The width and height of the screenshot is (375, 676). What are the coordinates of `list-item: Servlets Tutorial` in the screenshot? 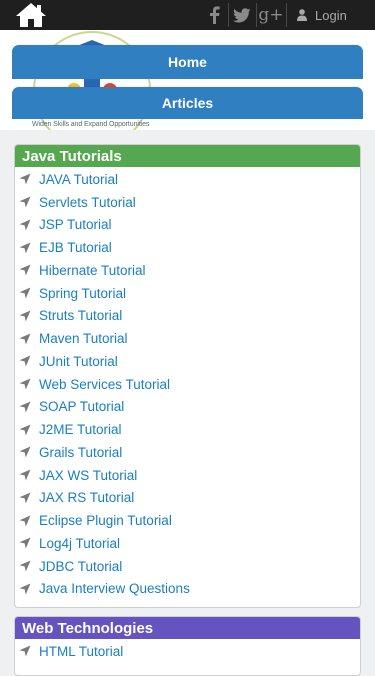 It's located at (187, 202).